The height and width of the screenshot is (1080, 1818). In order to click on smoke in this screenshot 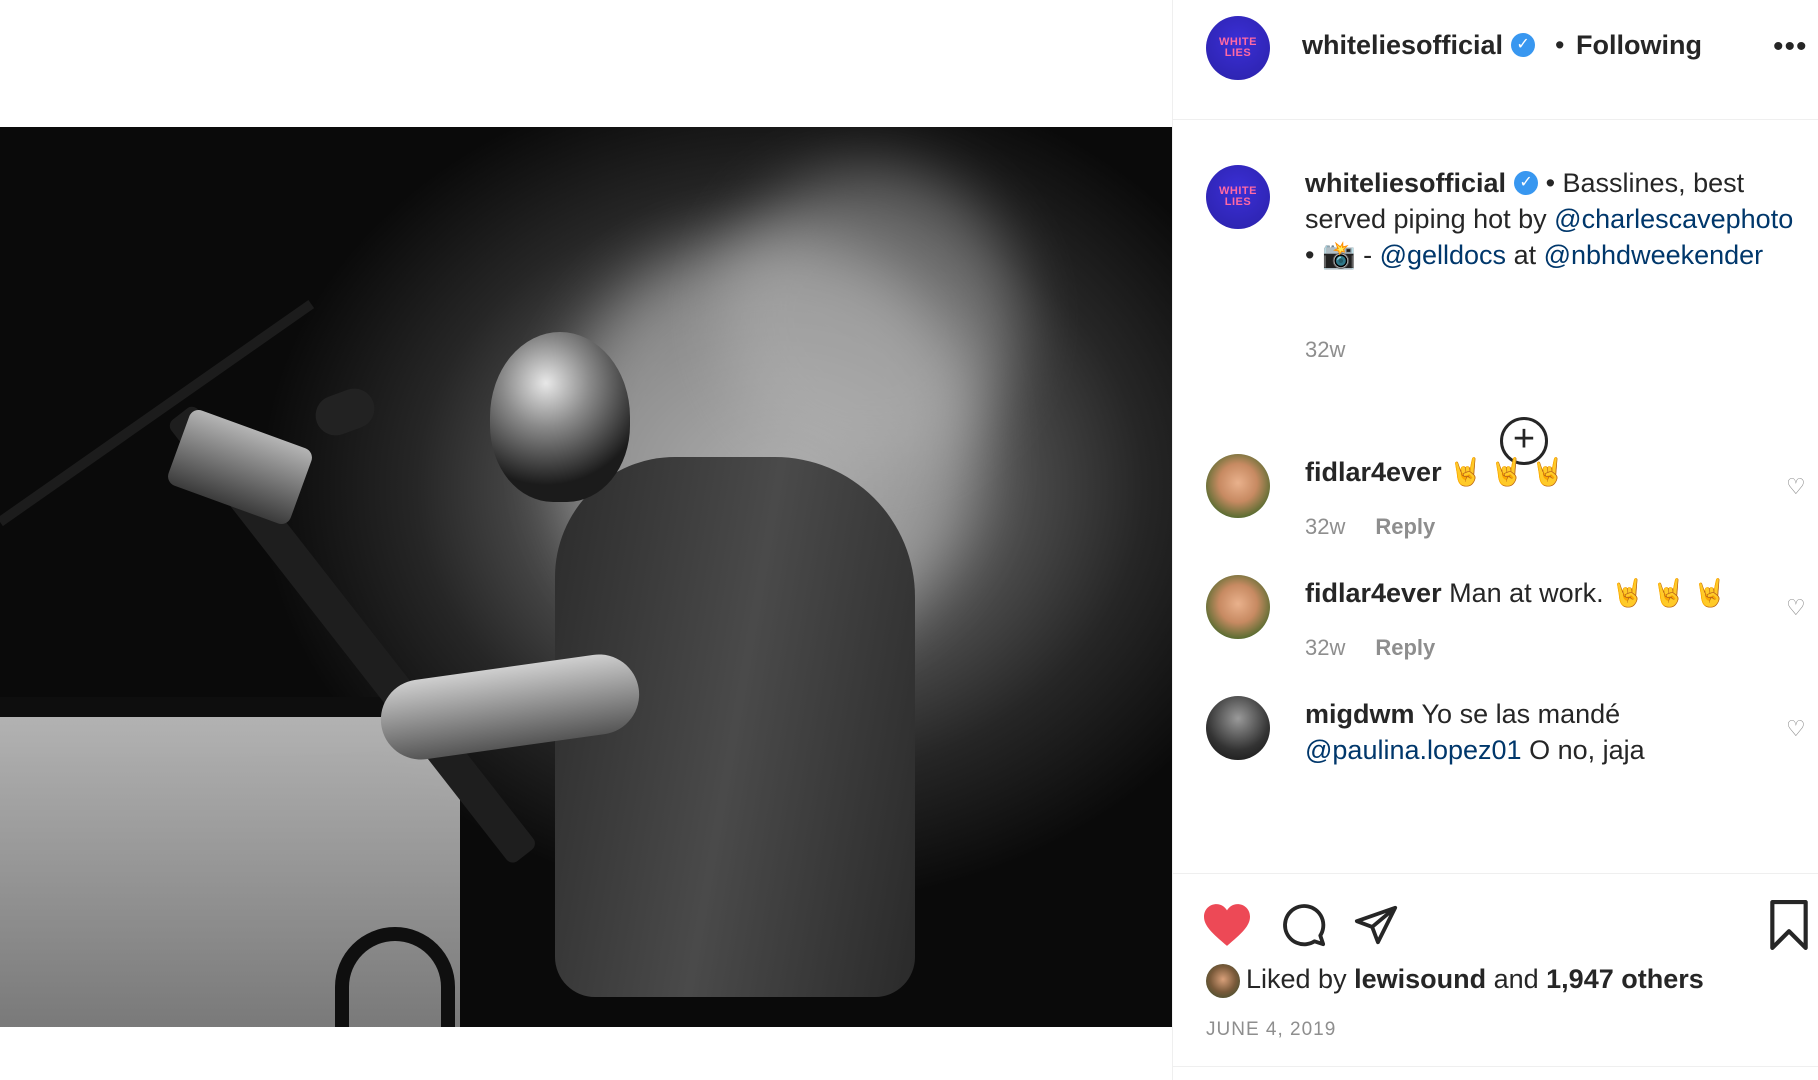, I will do `click(870, 317)`.